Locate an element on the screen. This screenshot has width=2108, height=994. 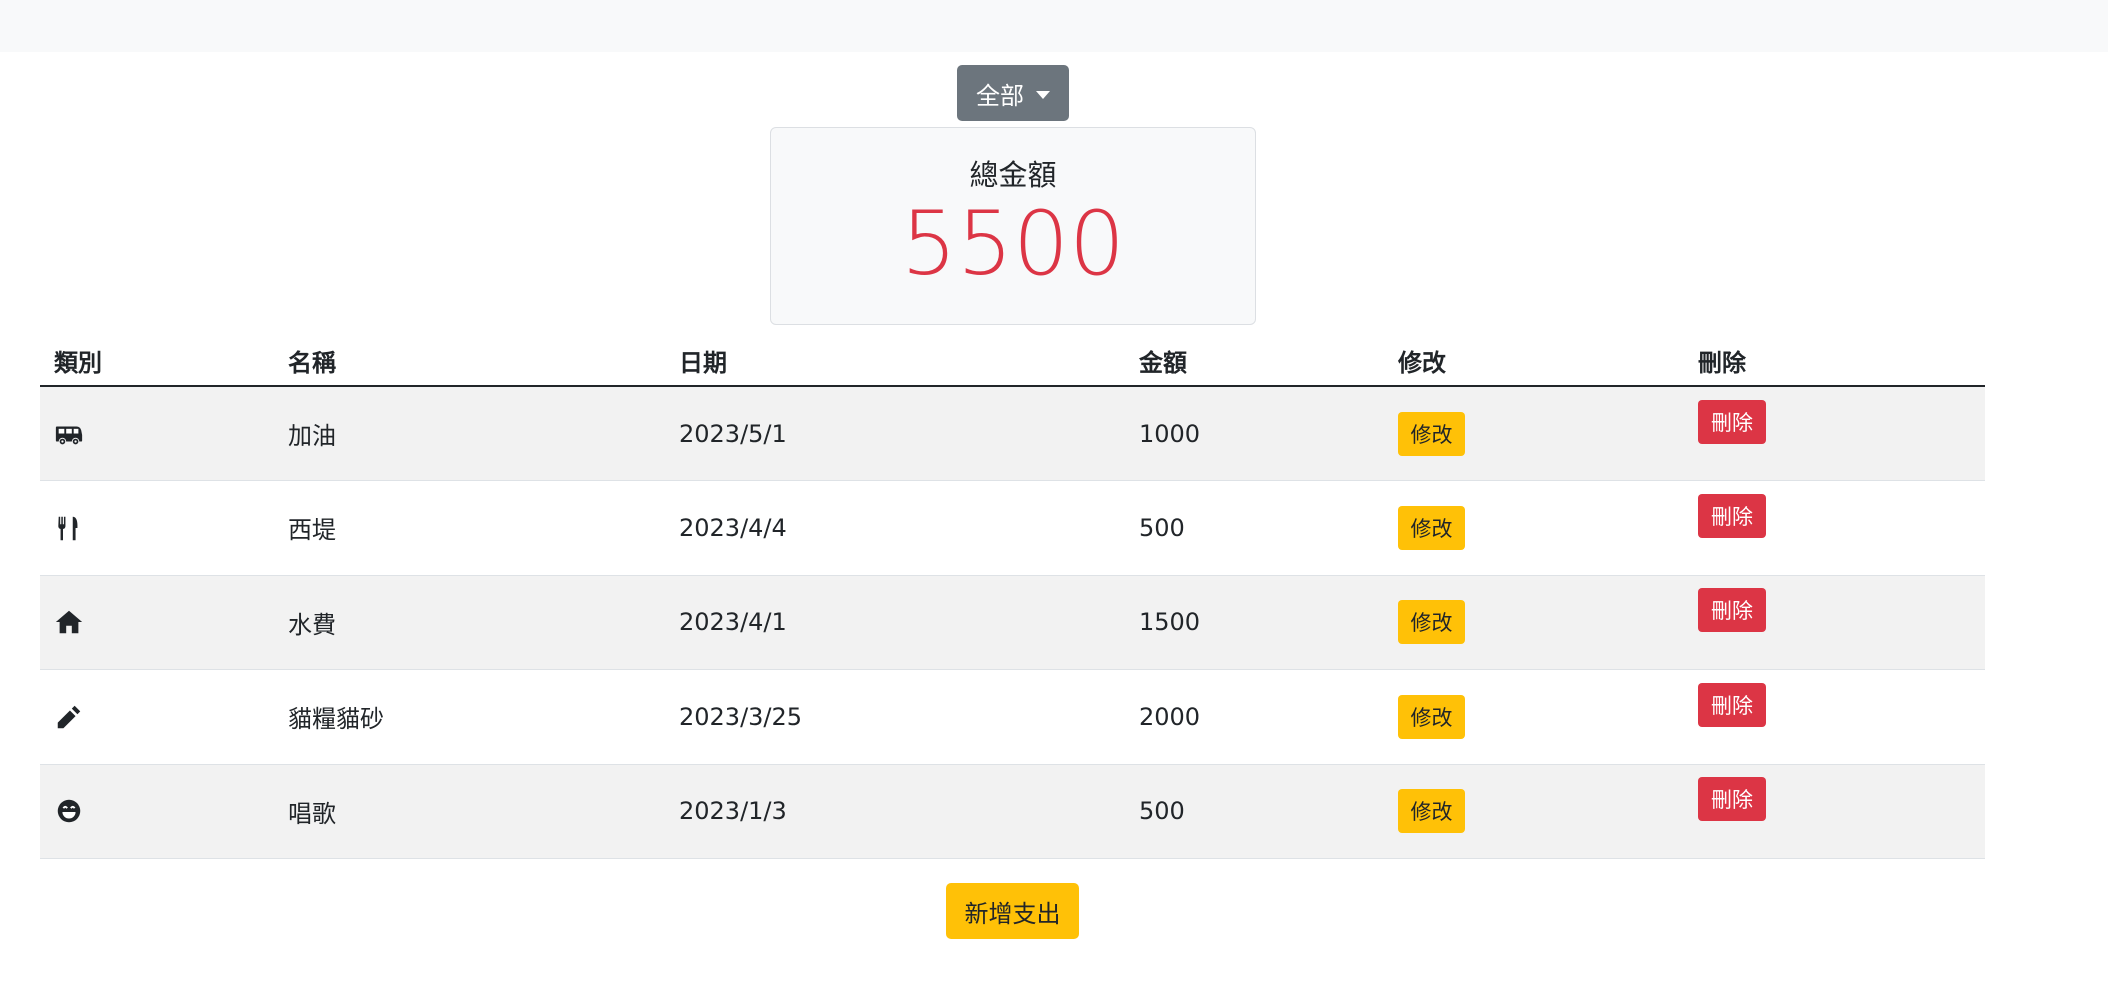
table-row: 貓糧貓砂 2023/3/25 2000 修改 刪除 is located at coordinates (1012, 717).